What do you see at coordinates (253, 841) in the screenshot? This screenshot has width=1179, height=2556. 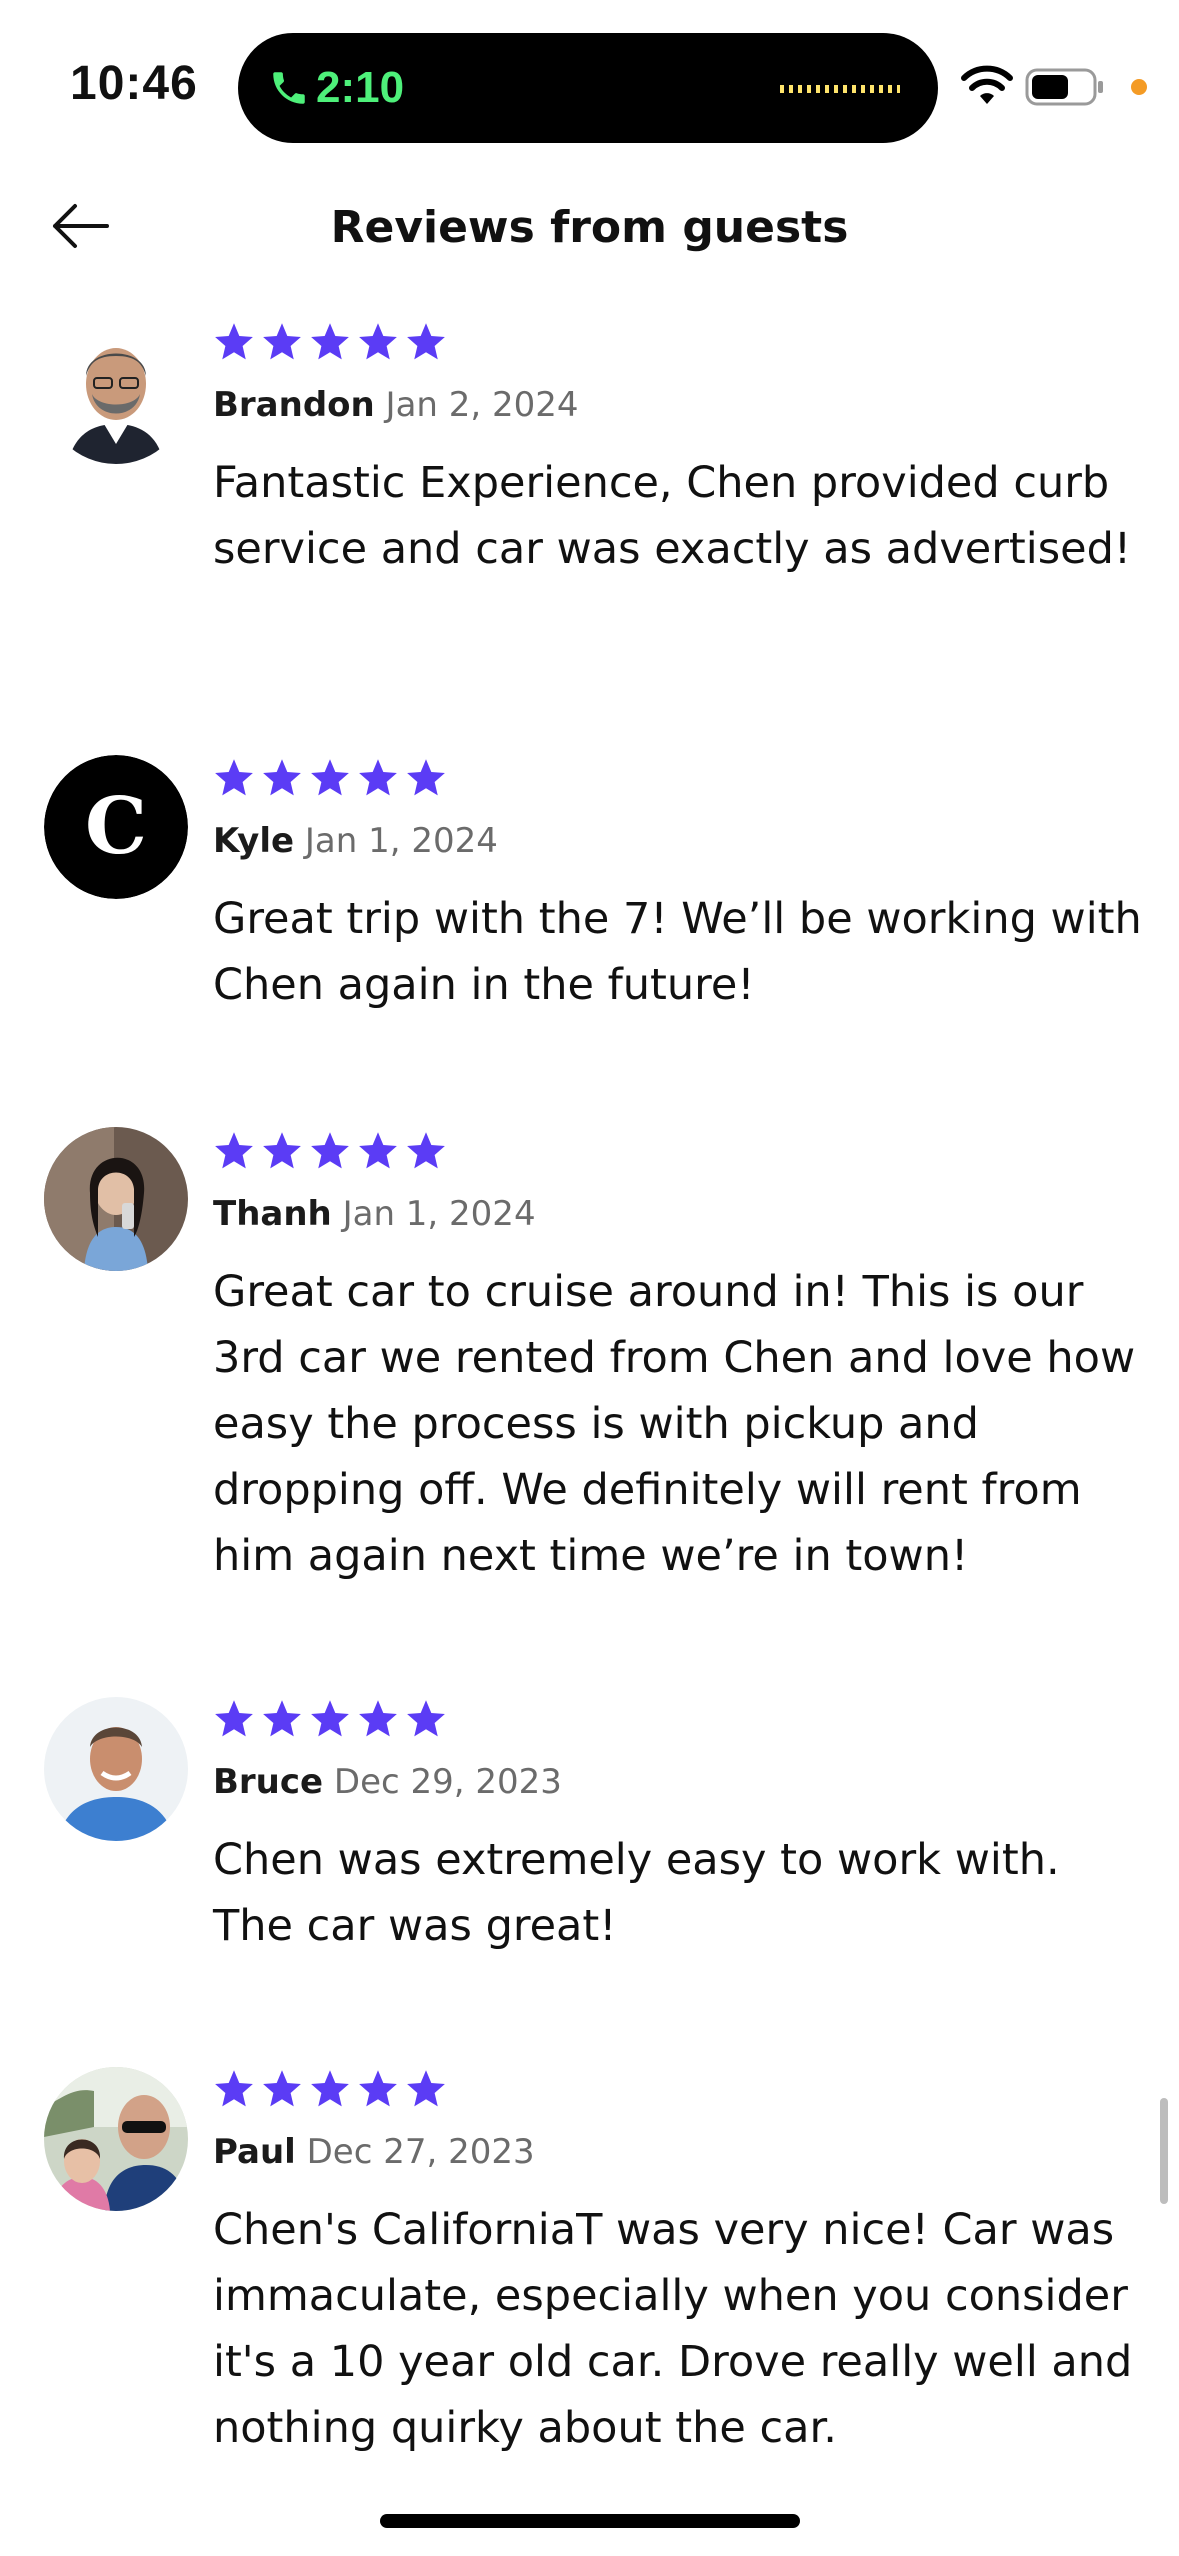 I see `reviewer-name: Kyle` at bounding box center [253, 841].